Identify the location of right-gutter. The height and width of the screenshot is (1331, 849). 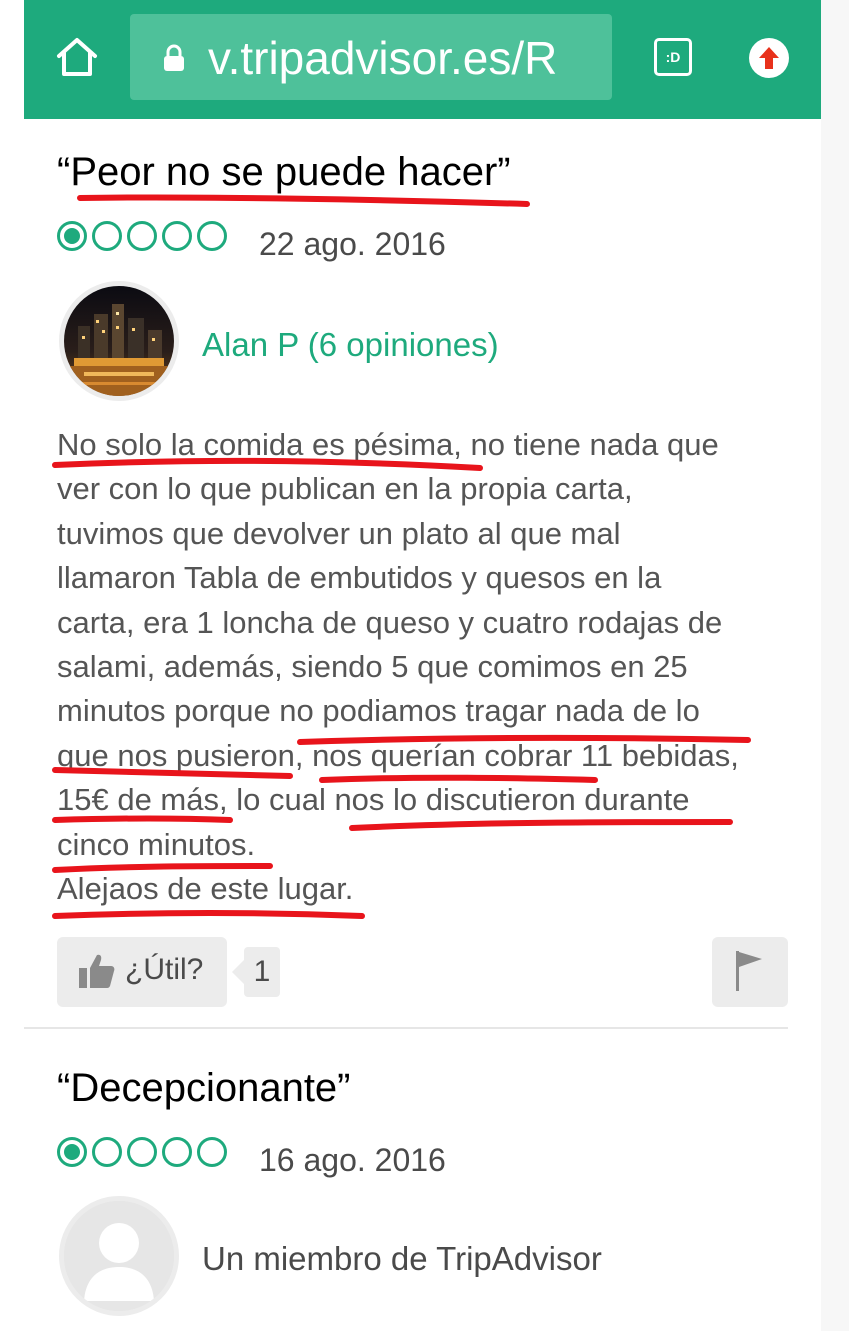
(835, 665).